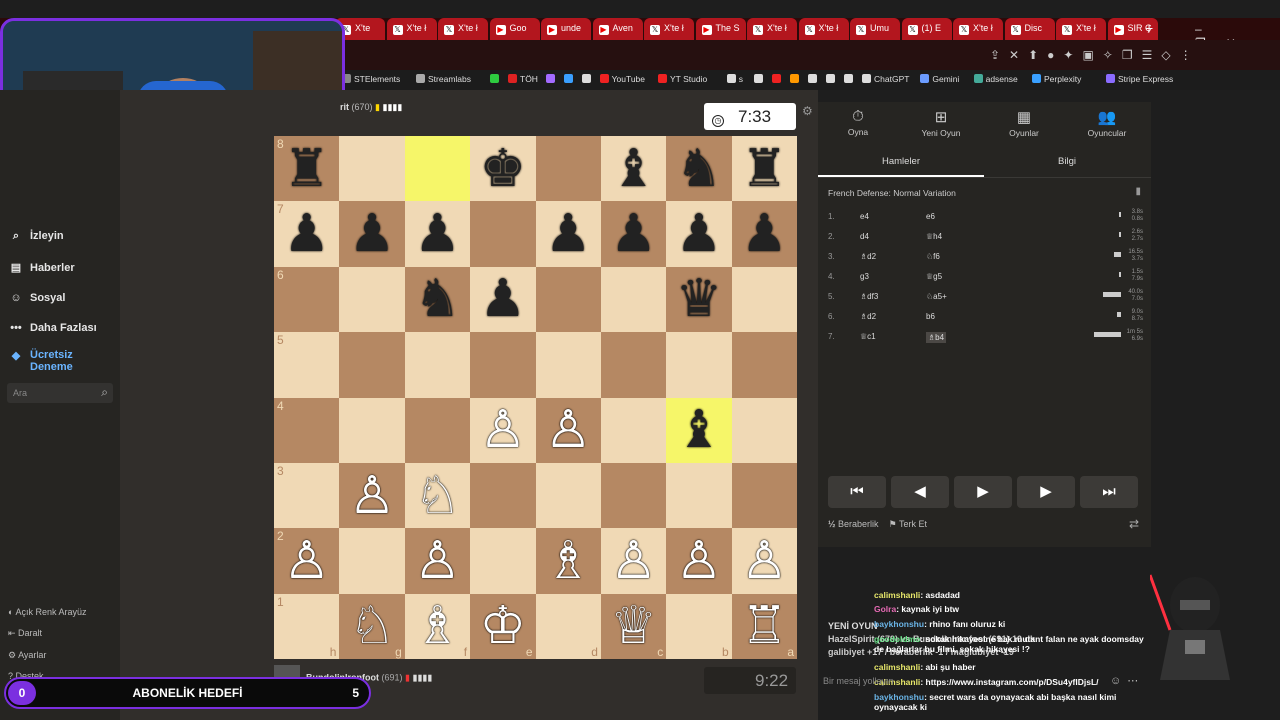 The image size is (1280, 720). I want to click on board-square: ♕ c, so click(633, 626).